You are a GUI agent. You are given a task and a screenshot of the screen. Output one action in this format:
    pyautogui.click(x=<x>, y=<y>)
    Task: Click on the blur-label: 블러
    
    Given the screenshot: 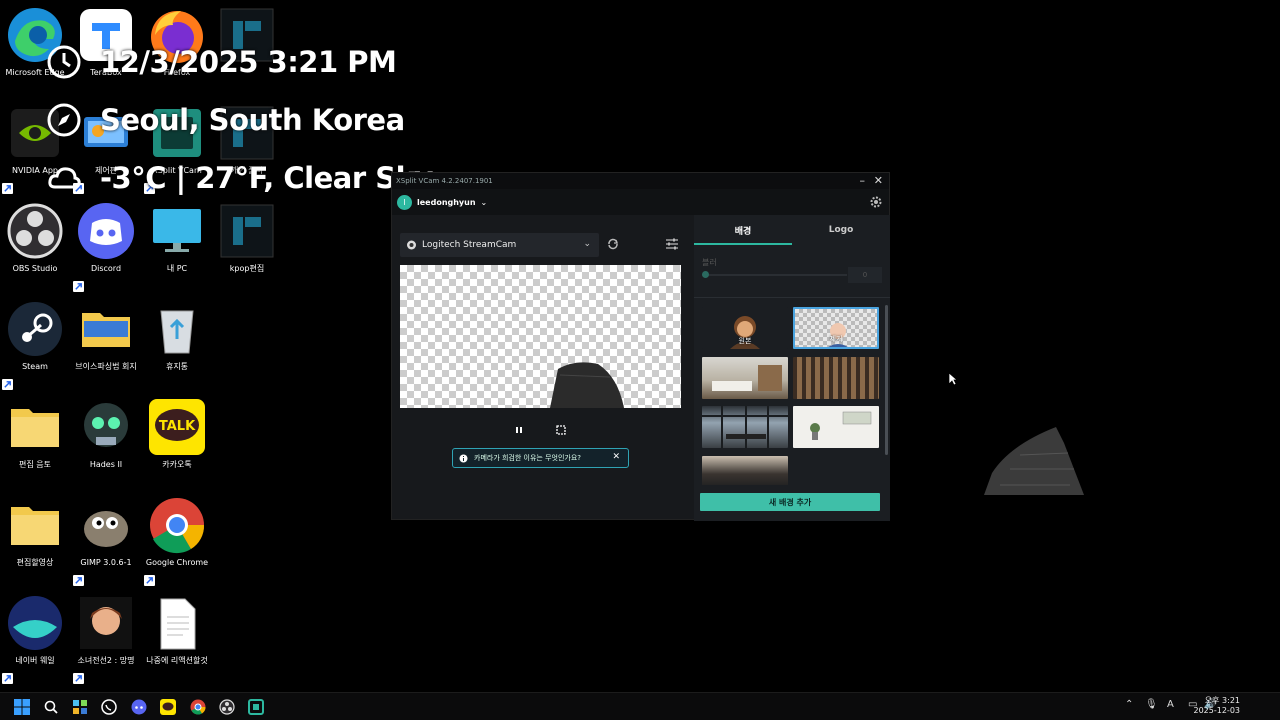 What is the action you would take?
    pyautogui.click(x=709, y=262)
    